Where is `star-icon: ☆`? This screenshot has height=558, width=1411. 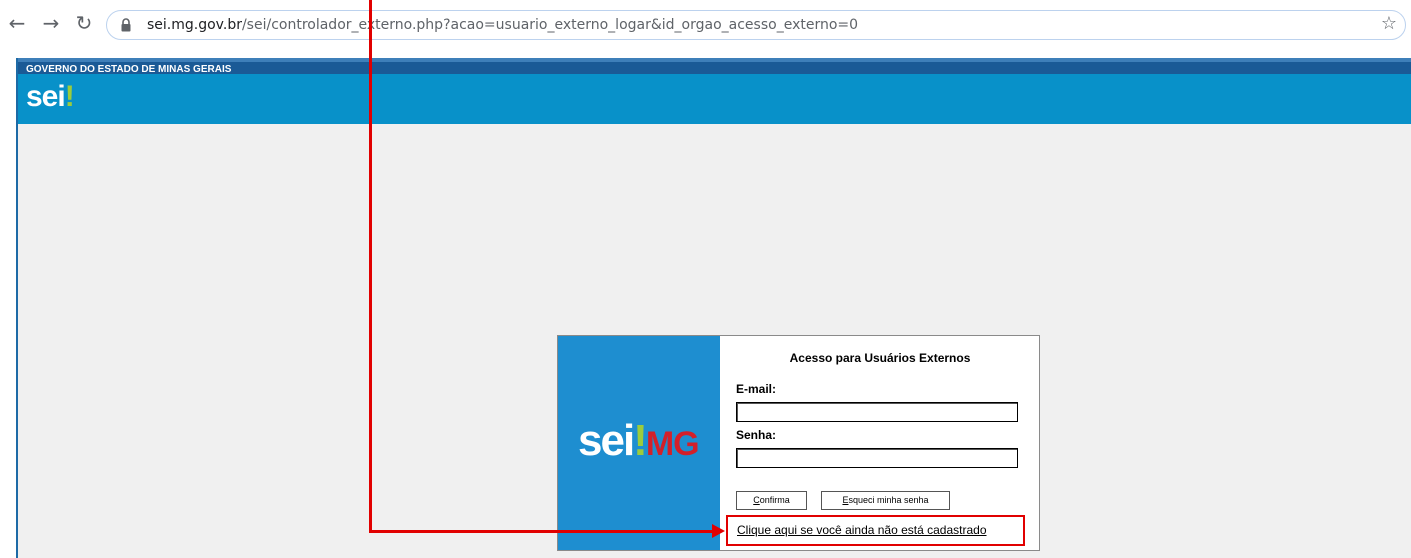 star-icon: ☆ is located at coordinates (1389, 23).